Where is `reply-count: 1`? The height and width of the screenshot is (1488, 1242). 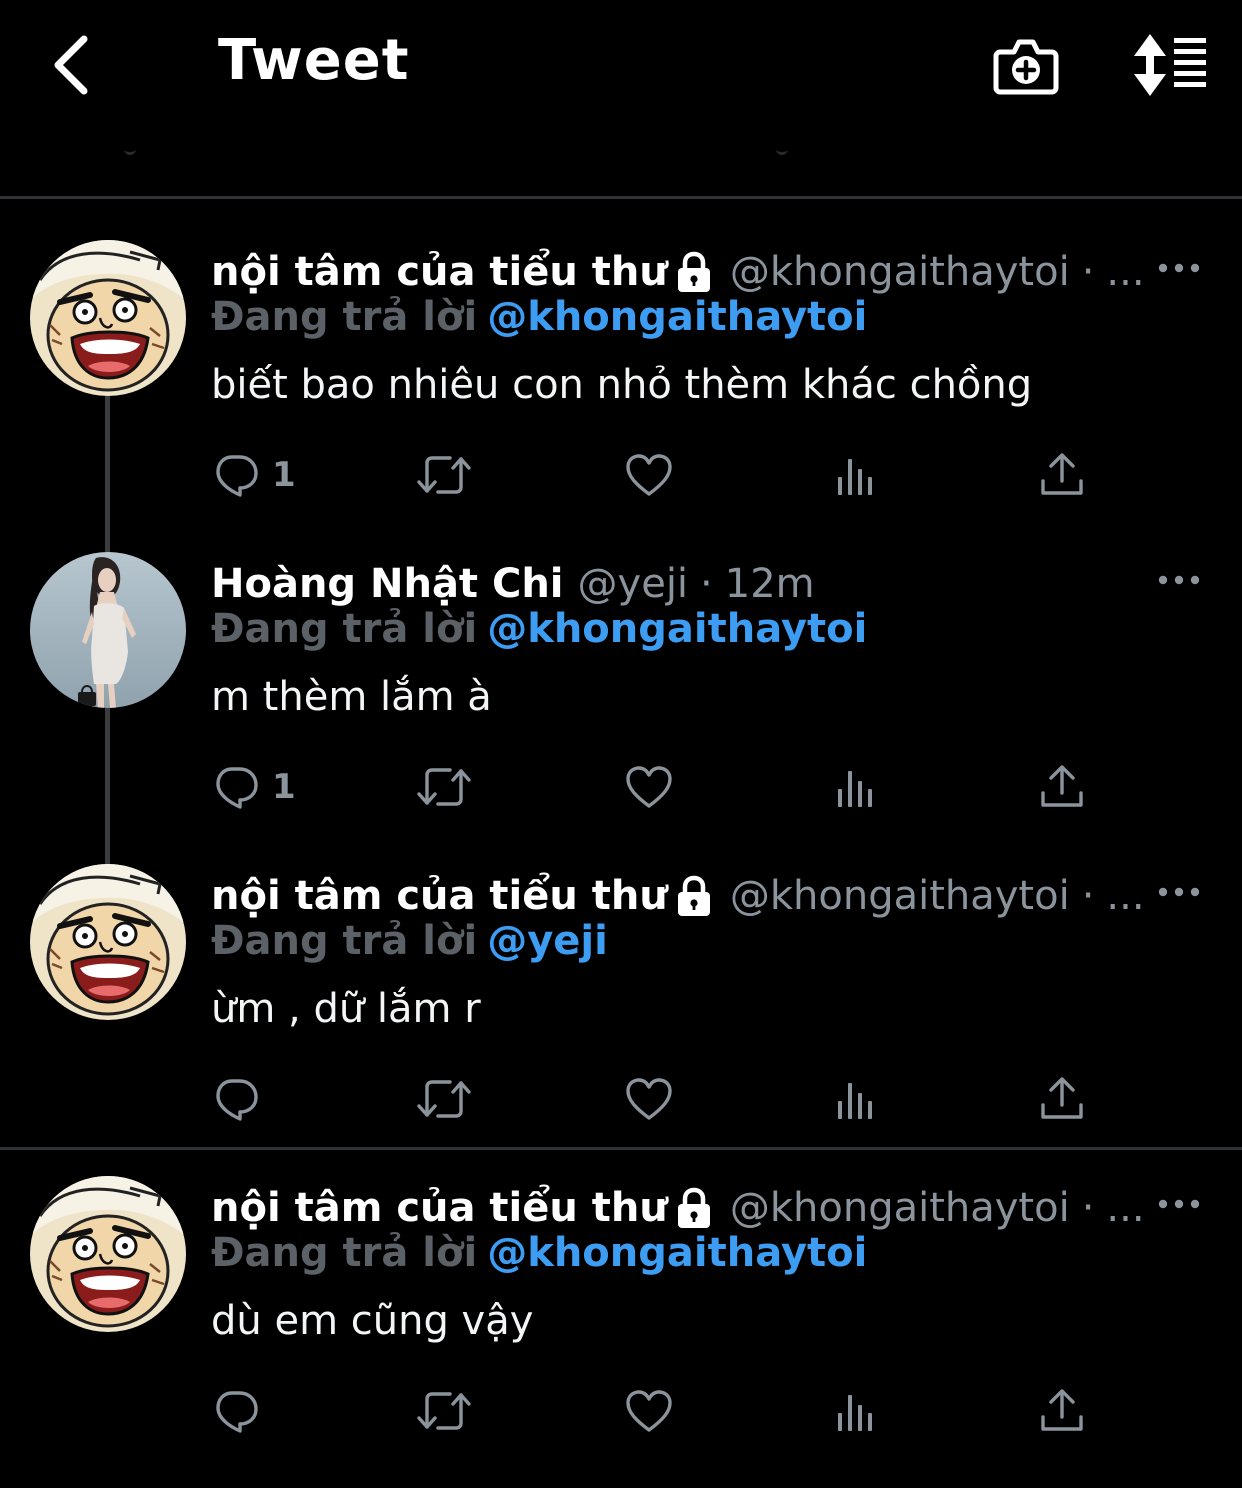 reply-count: 1 is located at coordinates (284, 475).